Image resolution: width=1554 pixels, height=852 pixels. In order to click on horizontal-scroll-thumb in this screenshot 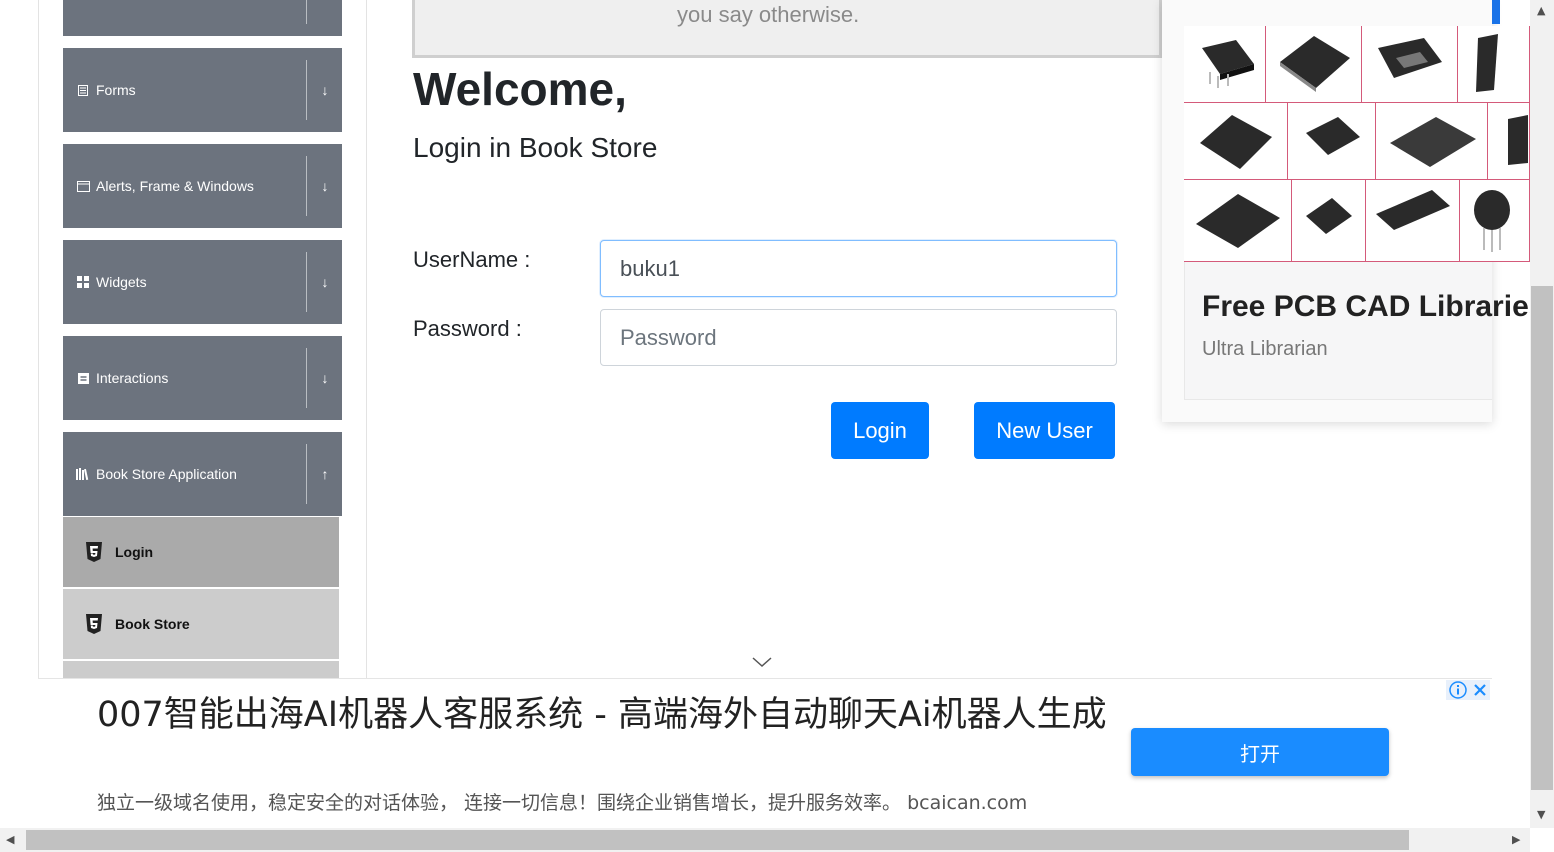, I will do `click(717, 840)`.